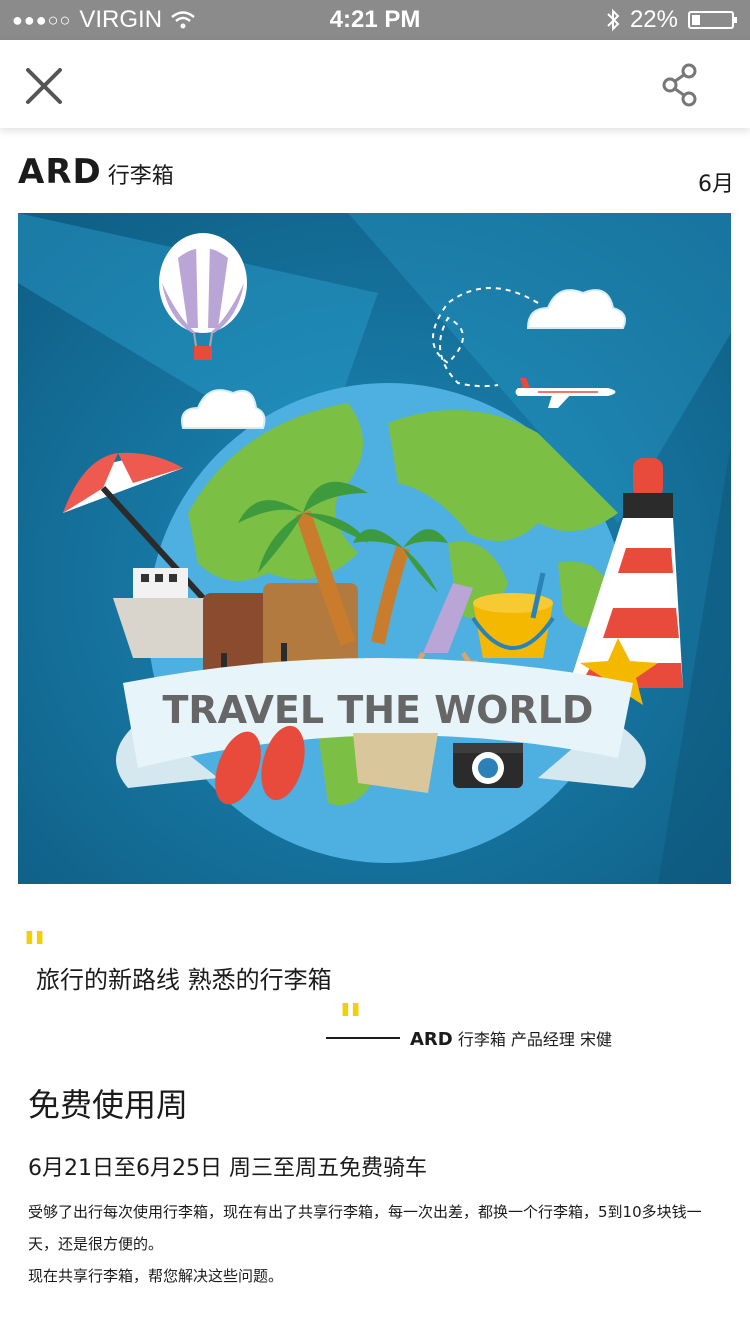  What do you see at coordinates (378, 710) in the screenshot?
I see `banner-text: TRAVEL THE WORLD` at bounding box center [378, 710].